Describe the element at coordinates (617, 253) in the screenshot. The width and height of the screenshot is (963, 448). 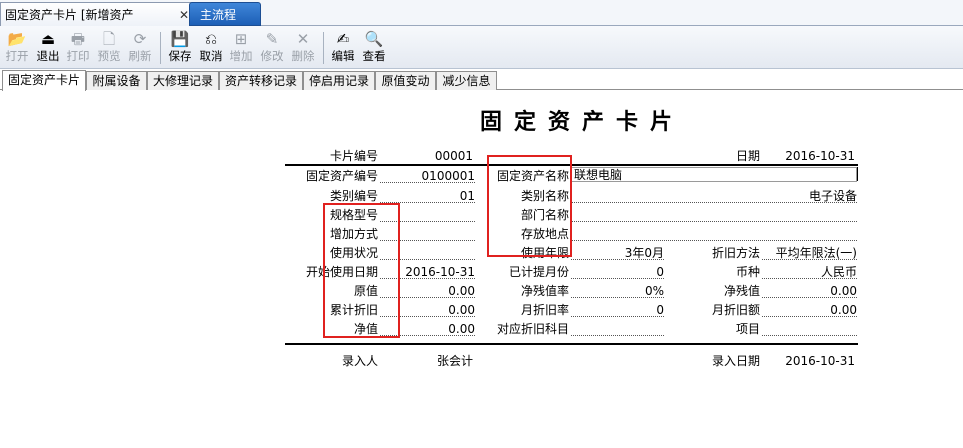
I see `life-field: 3年0月` at that location.